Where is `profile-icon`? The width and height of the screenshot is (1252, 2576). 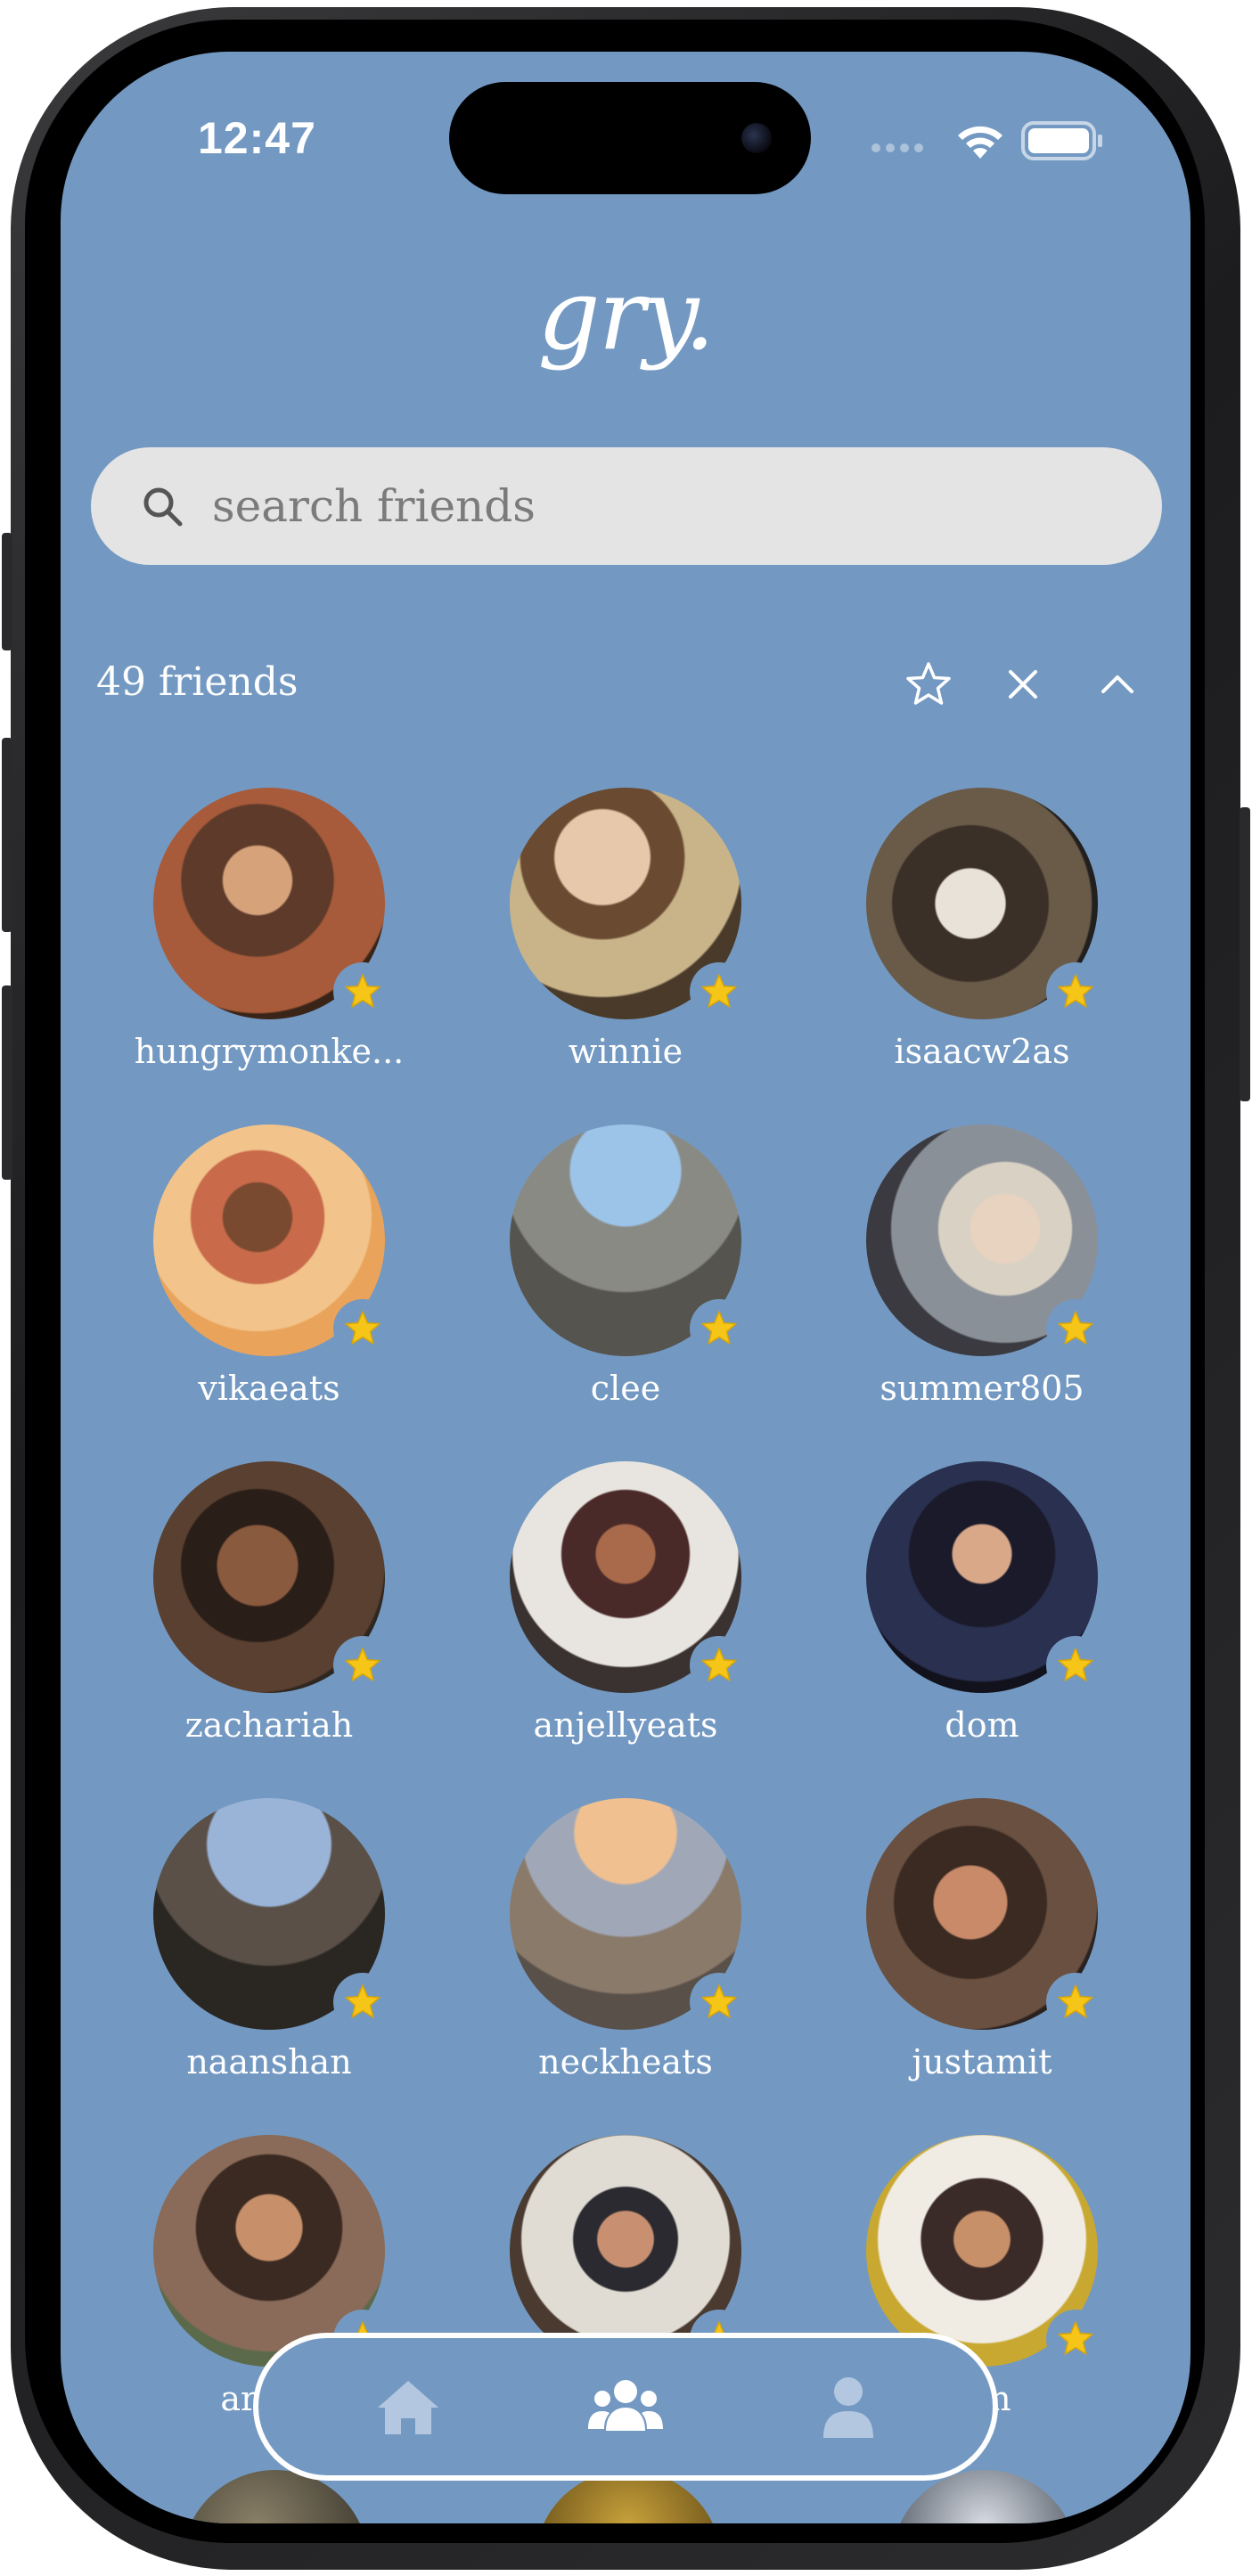
profile-icon is located at coordinates (848, 2407).